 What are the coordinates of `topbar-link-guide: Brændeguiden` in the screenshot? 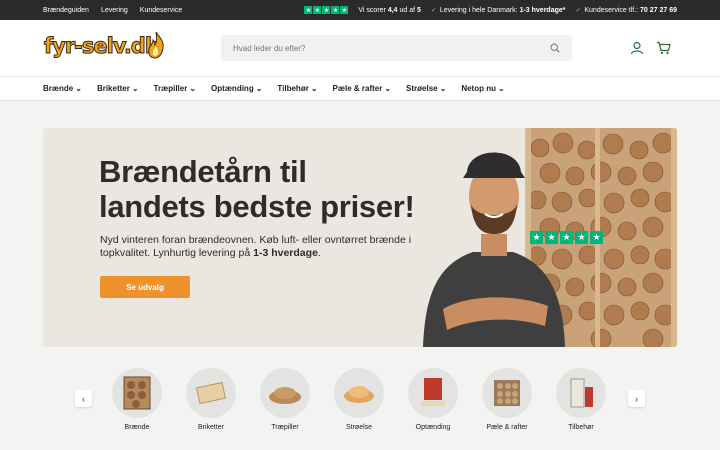 It's located at (66, 10).